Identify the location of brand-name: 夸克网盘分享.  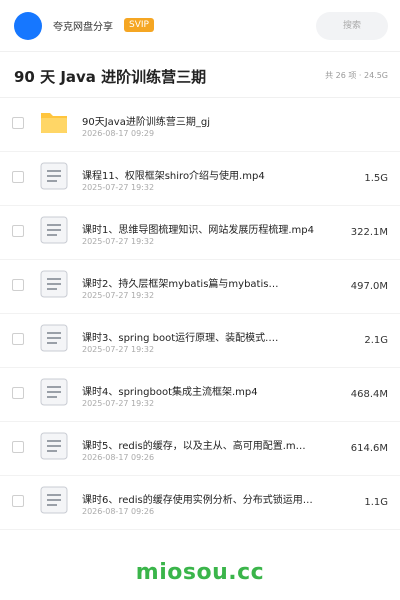
(83, 27).